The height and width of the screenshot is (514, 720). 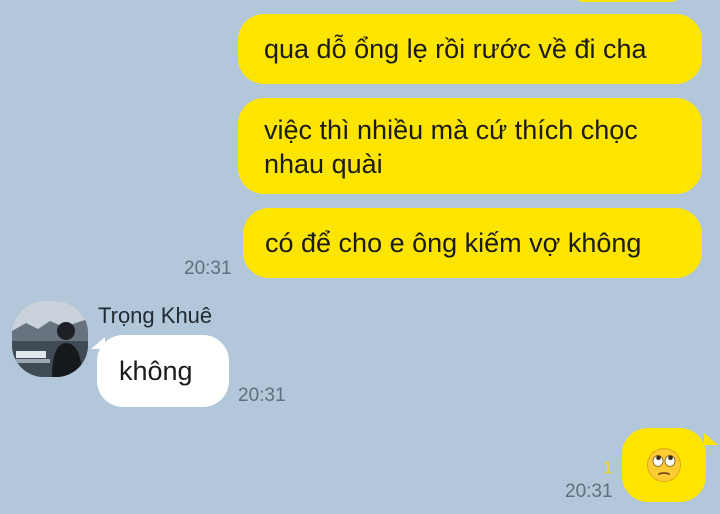 I want to click on outgoing-bubble-tail, so click(x=711, y=439).